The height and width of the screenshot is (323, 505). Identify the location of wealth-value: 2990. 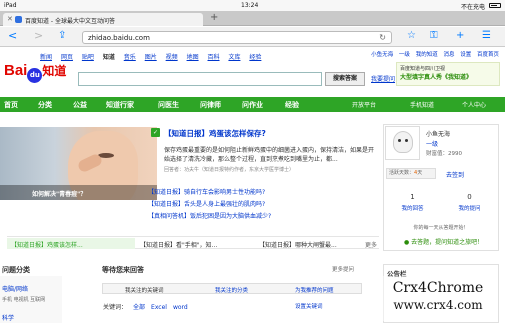
(455, 154).